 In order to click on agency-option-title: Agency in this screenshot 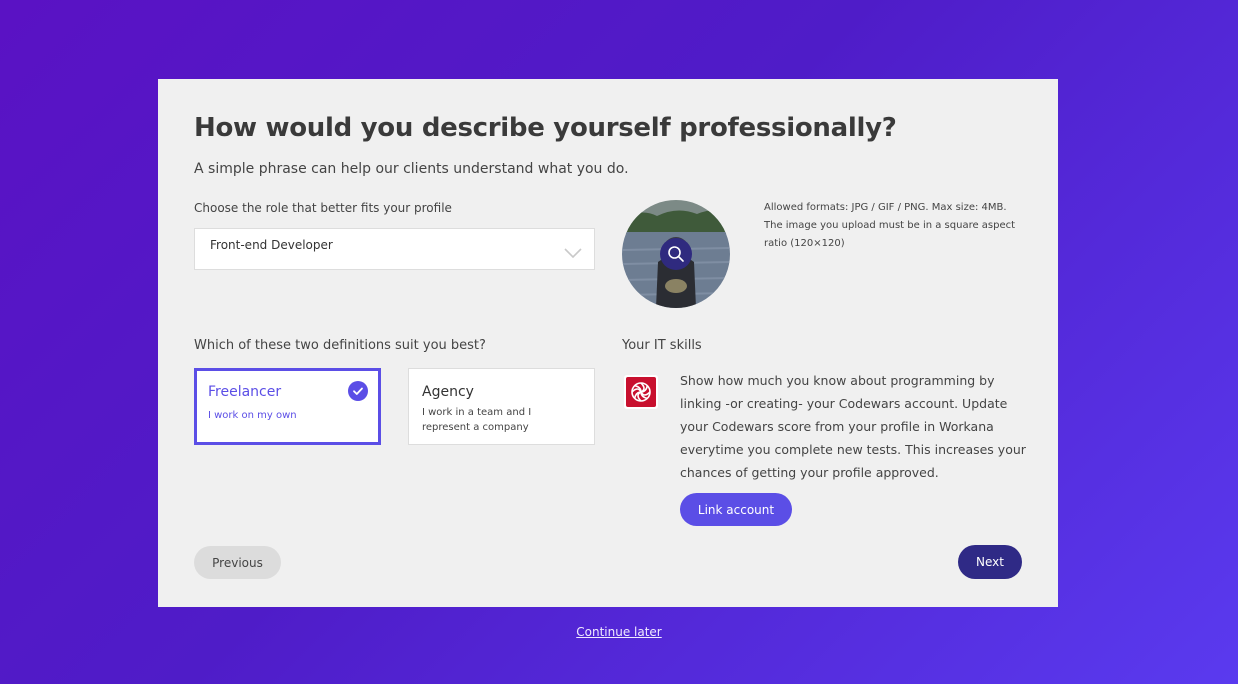, I will do `click(448, 392)`.